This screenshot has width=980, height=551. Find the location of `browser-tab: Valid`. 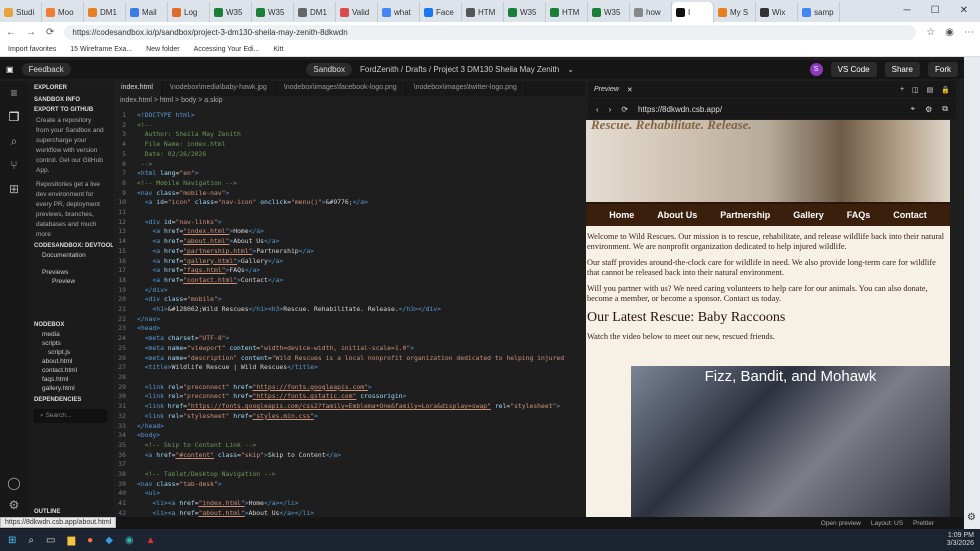

browser-tab: Valid is located at coordinates (357, 12).